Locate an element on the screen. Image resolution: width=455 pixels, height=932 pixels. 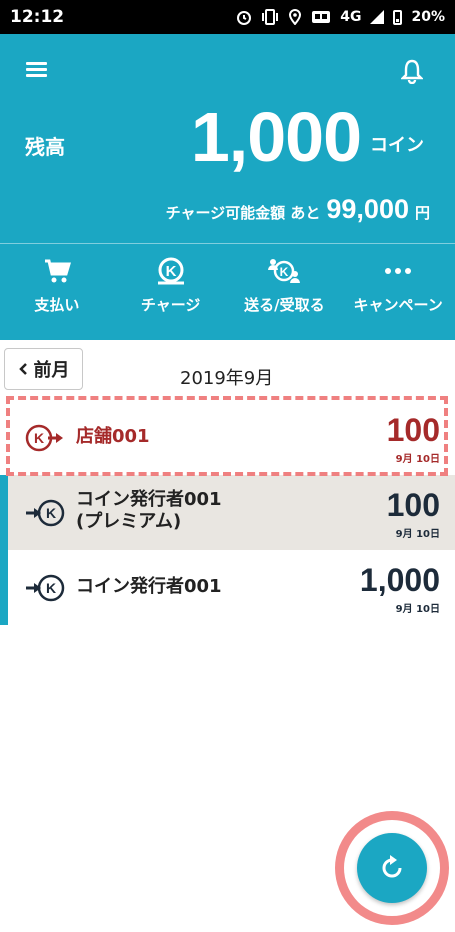
balance-value: 1,000 is located at coordinates (276, 137).